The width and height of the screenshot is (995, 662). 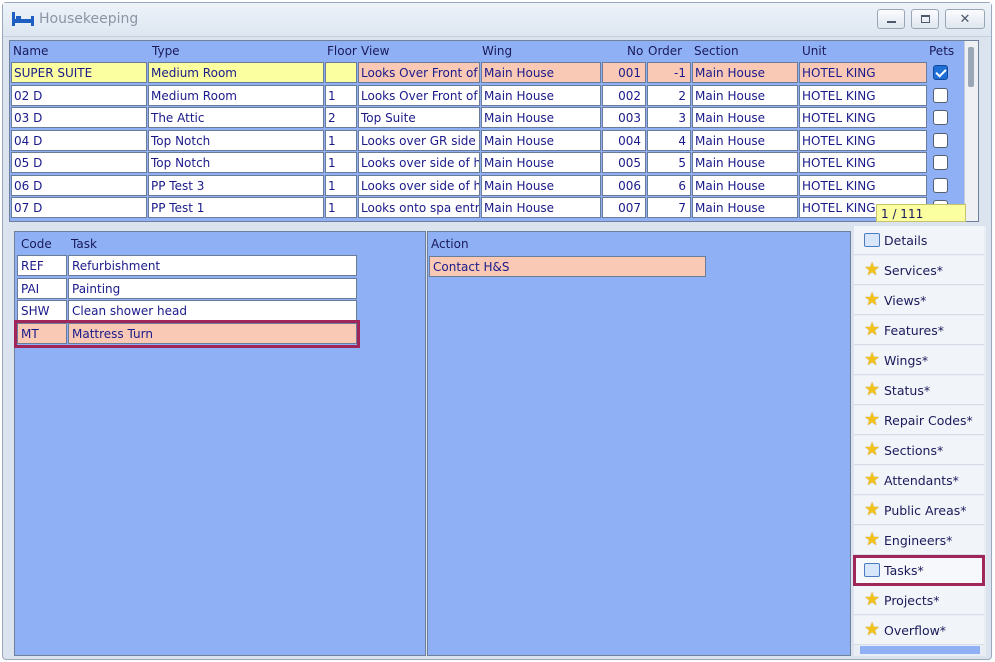 I want to click on cell-order: 7, so click(x=669, y=207).